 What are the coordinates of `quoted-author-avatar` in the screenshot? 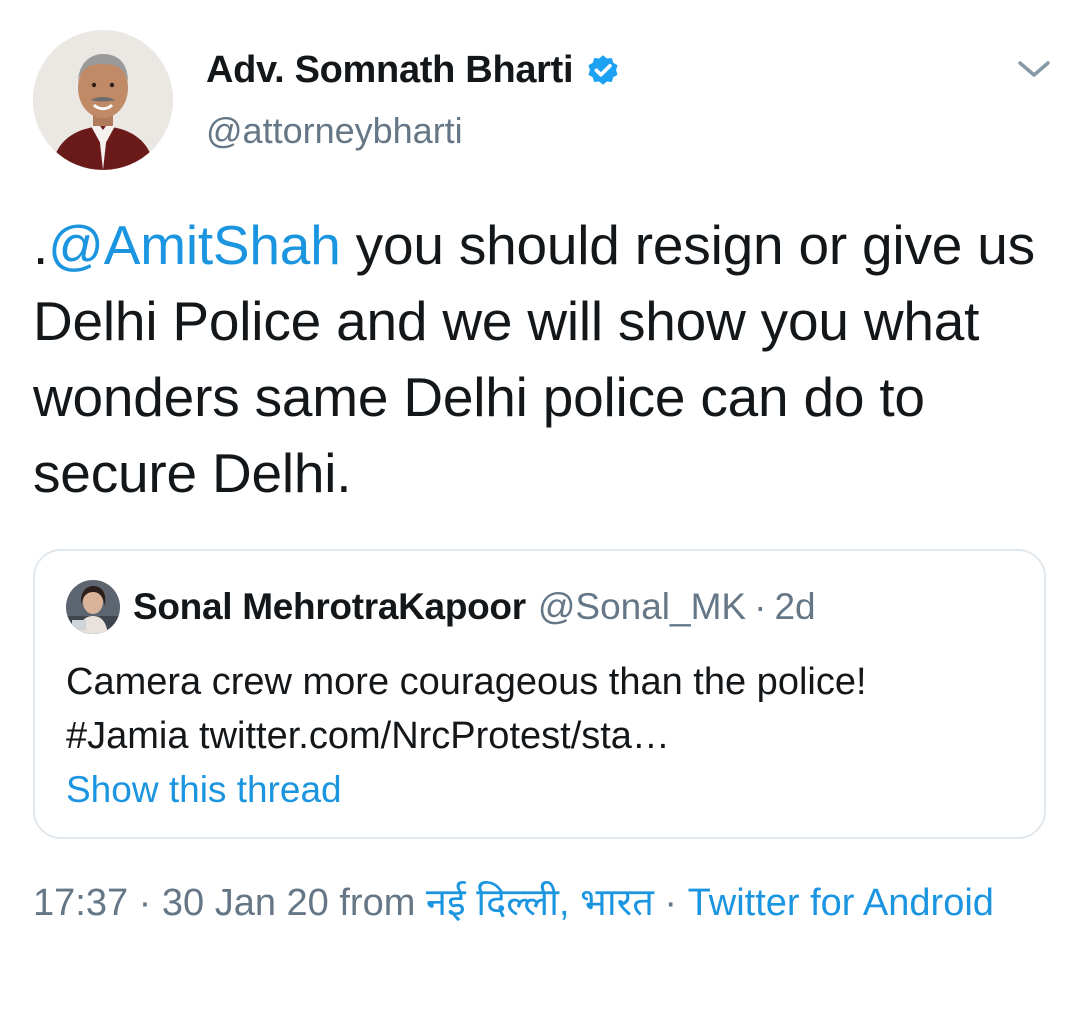 It's located at (93, 607).